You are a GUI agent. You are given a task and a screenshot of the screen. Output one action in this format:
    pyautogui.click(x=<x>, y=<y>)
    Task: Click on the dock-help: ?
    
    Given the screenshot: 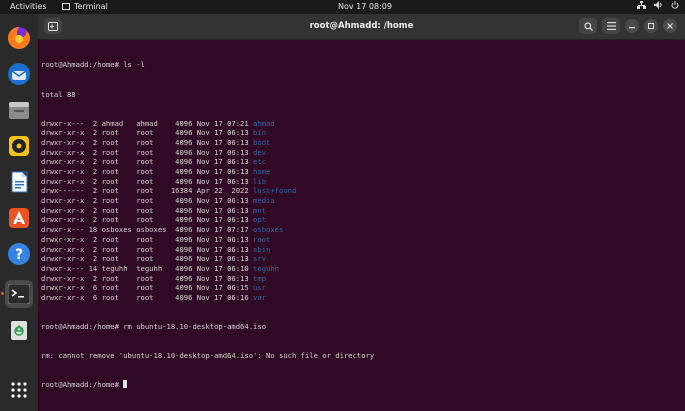 What is the action you would take?
    pyautogui.click(x=19, y=254)
    